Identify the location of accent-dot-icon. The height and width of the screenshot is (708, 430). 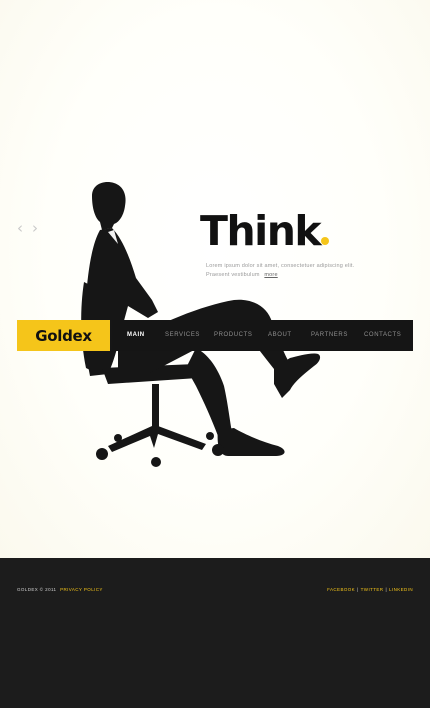
(325, 241).